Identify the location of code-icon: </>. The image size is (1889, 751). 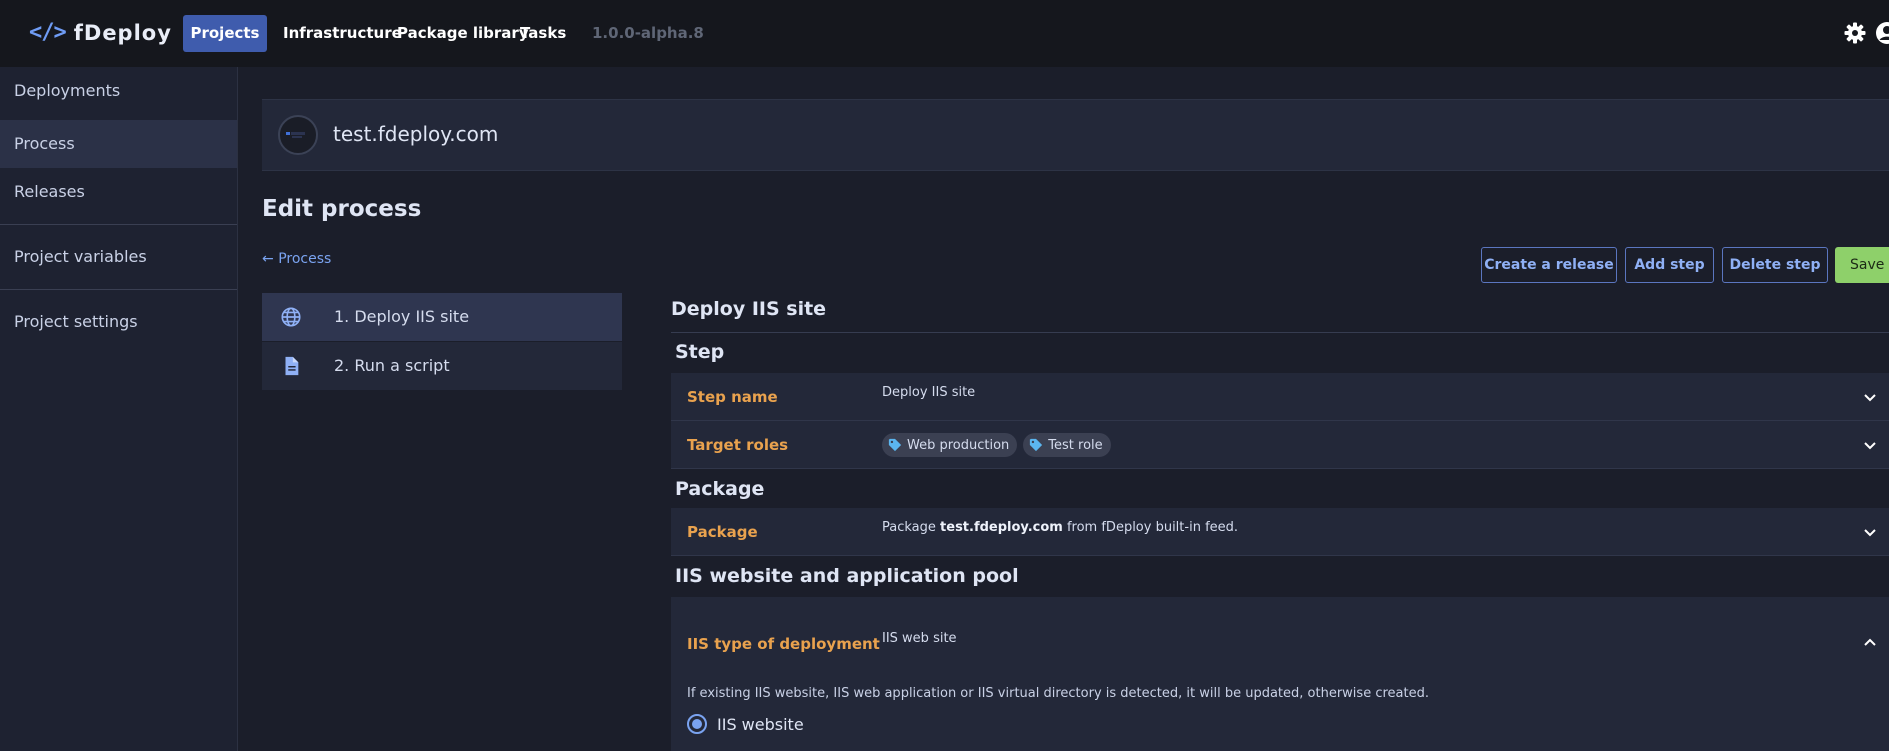
(48, 32).